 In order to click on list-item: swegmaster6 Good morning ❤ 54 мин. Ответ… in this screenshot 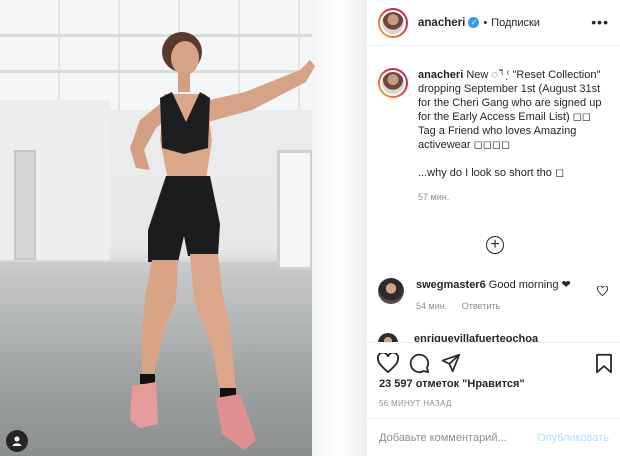, I will do `click(496, 294)`.